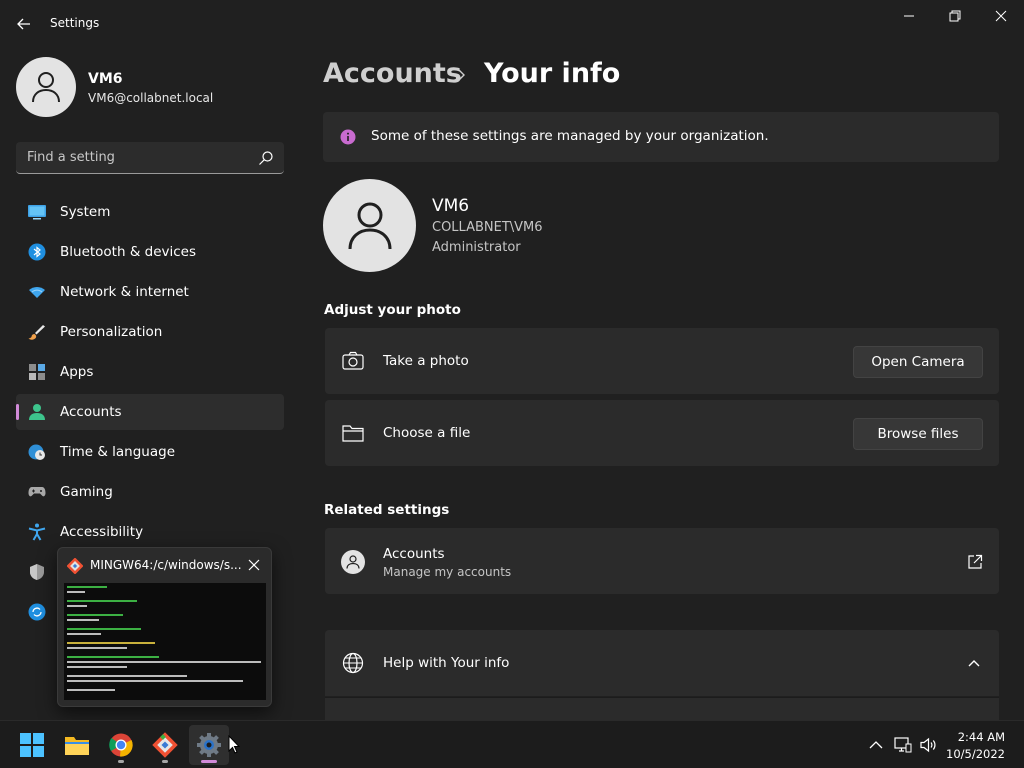 This screenshot has width=1024, height=768. I want to click on file-explorer-icon, so click(77, 746).